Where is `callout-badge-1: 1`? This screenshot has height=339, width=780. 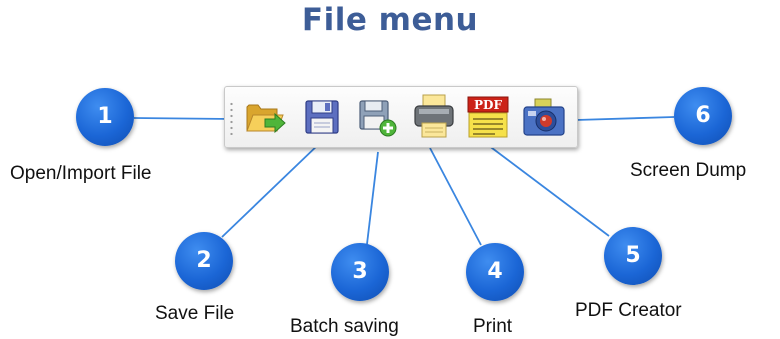 callout-badge-1: 1 is located at coordinates (105, 117).